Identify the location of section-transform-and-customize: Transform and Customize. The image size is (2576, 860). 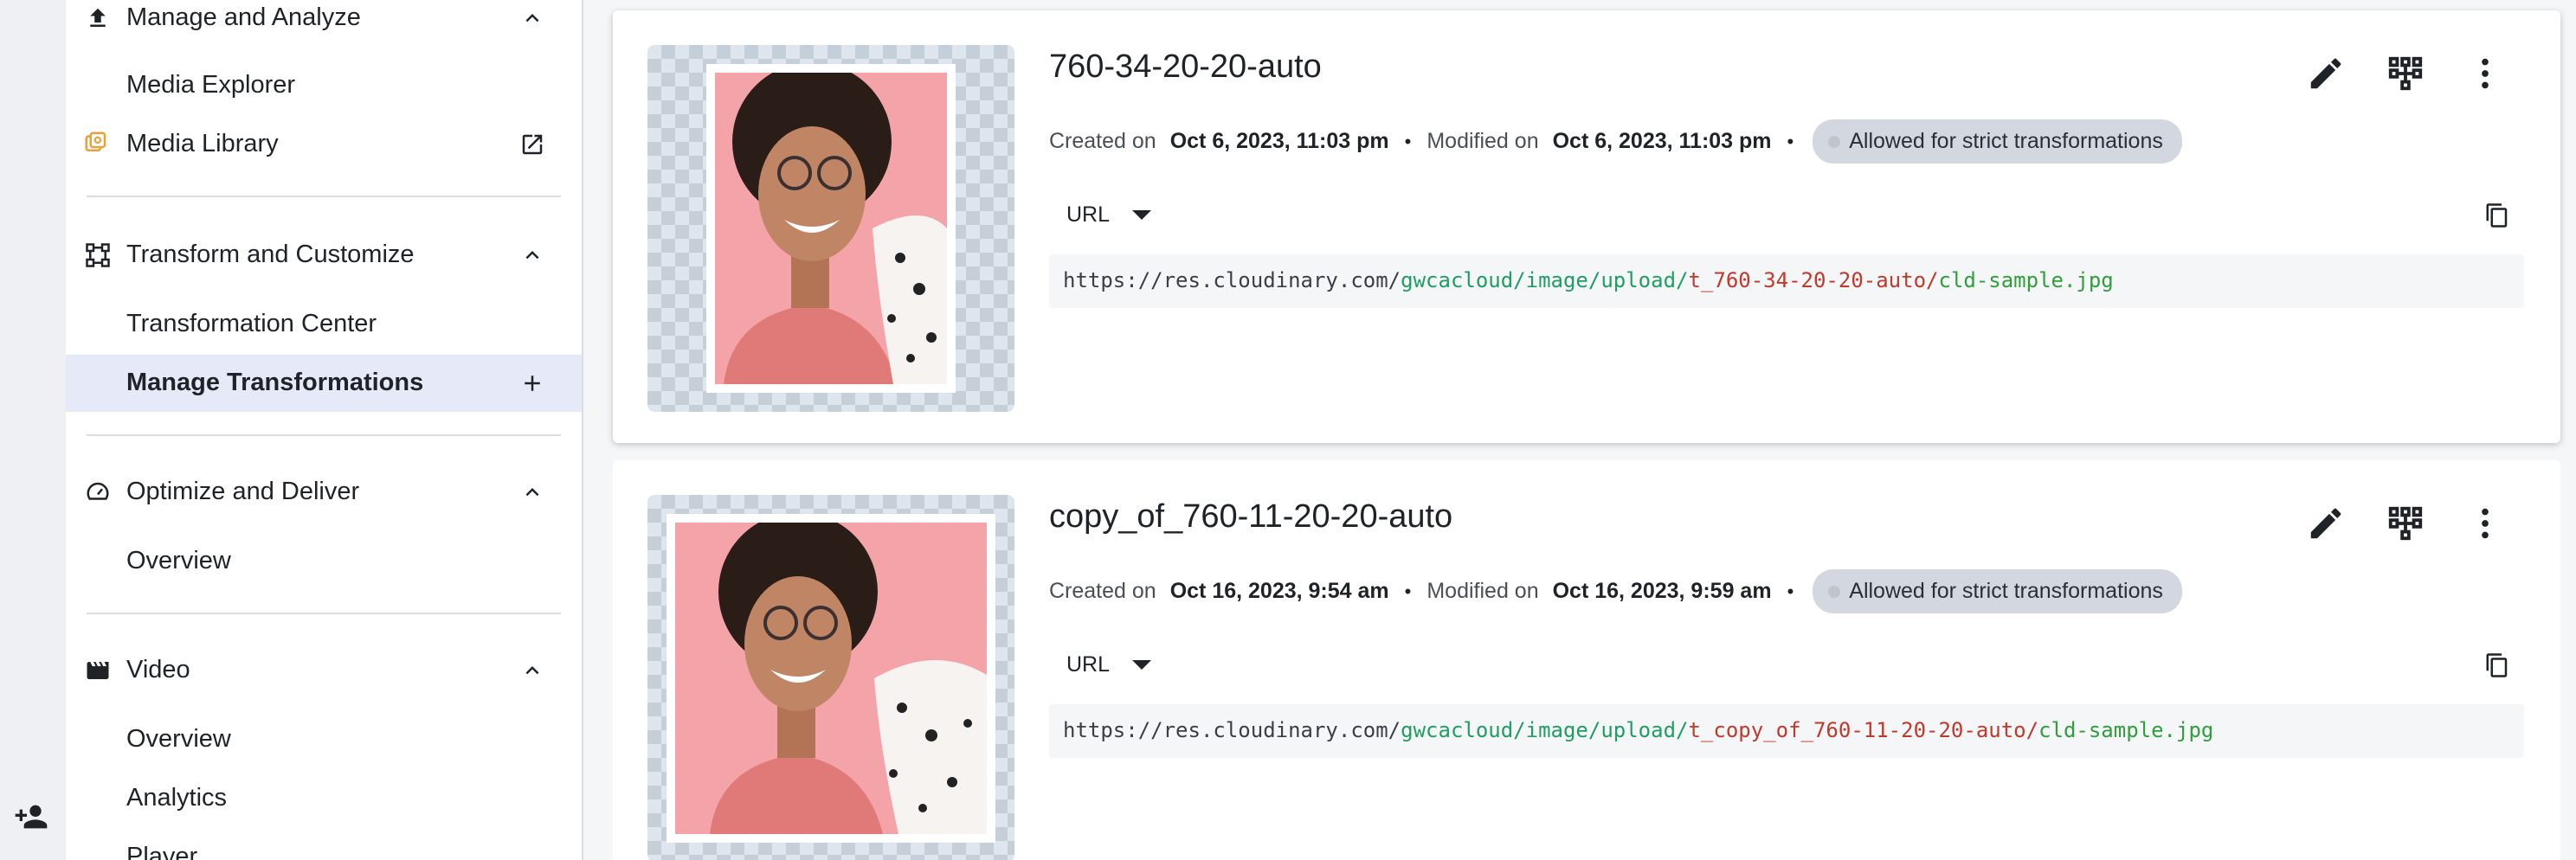
(324, 256).